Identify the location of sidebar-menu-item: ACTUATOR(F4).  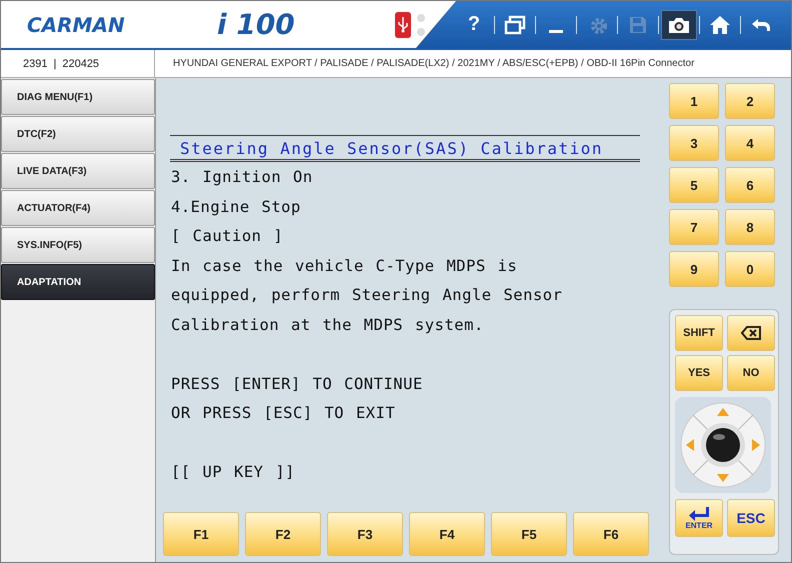
(78, 208).